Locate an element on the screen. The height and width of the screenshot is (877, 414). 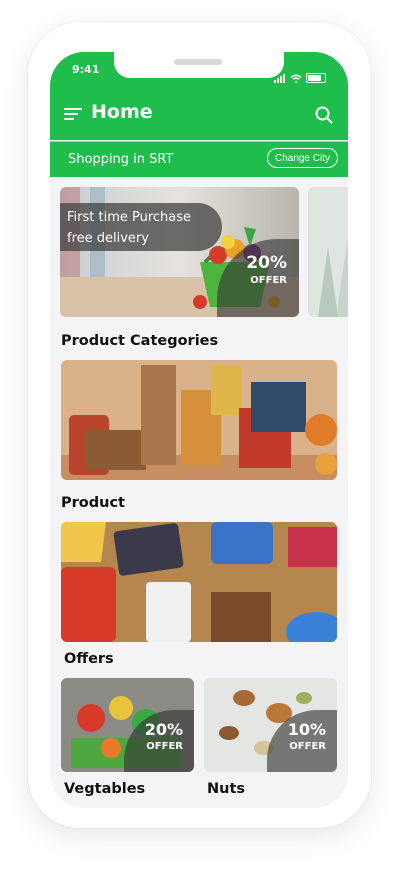
produce-image is located at coordinates (328, 252).